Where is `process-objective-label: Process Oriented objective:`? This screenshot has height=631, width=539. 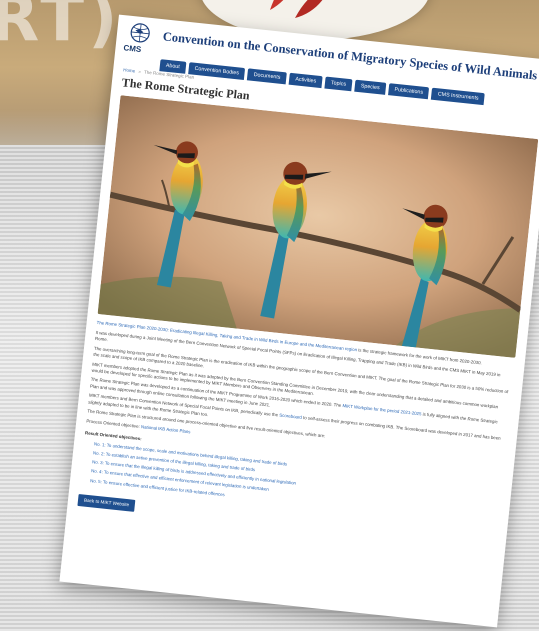 process-objective-label: Process Oriented objective: is located at coordinates (113, 423).